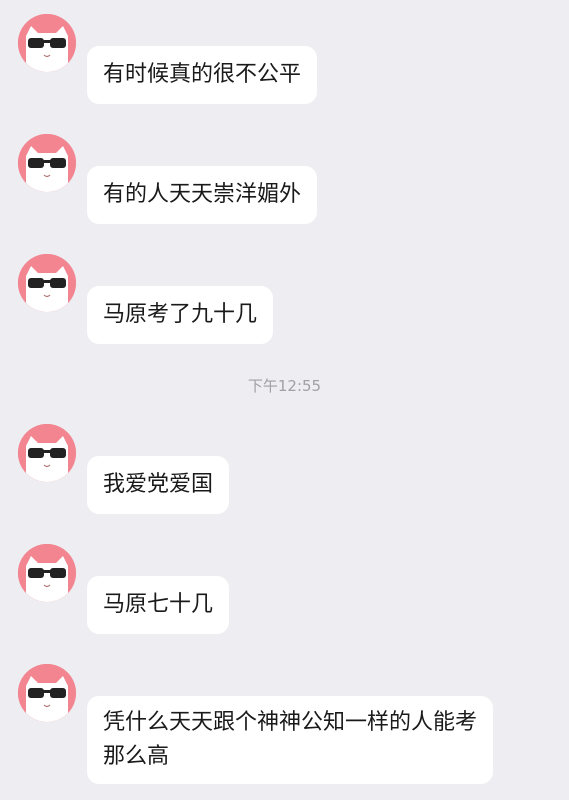  What do you see at coordinates (158, 605) in the screenshot?
I see `message-bubble: 马原七十几` at bounding box center [158, 605].